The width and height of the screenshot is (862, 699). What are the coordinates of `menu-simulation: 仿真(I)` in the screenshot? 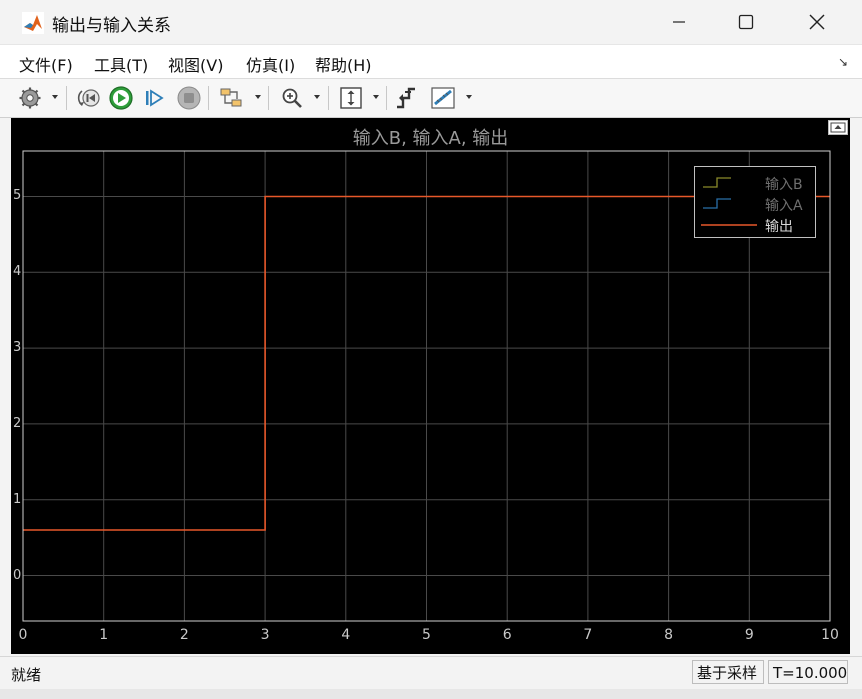 It's located at (270, 64).